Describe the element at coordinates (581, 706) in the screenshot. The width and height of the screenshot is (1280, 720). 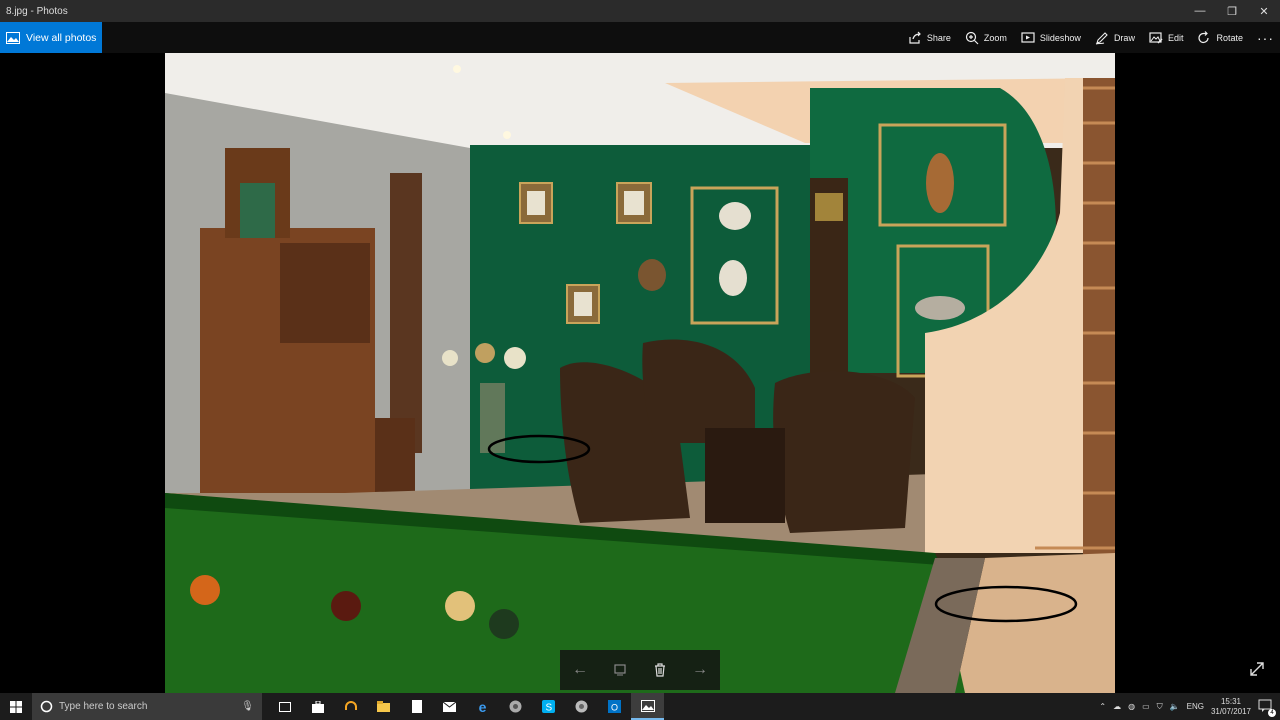
I see `chrome-canary-icon` at that location.